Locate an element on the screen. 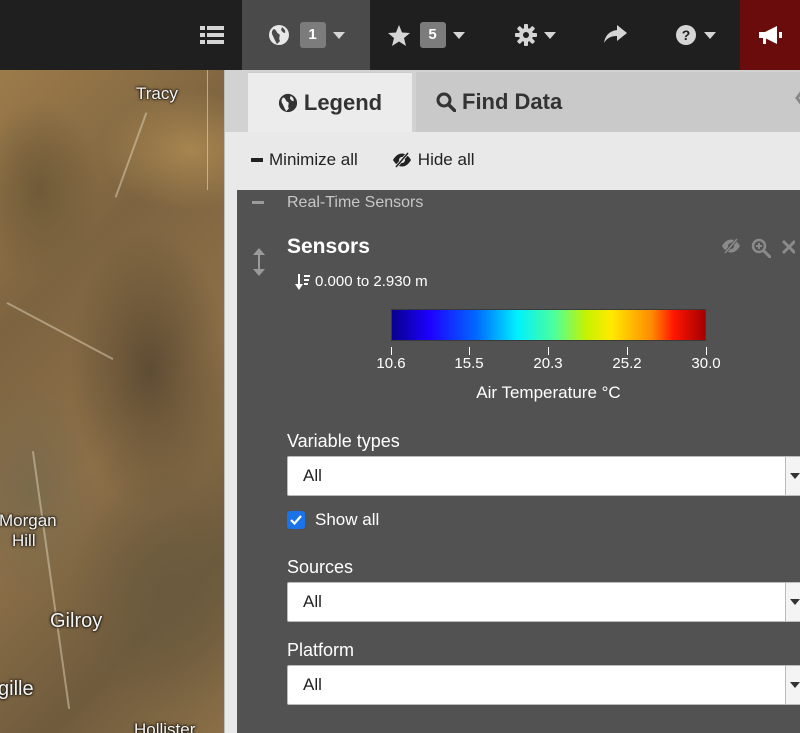  sort-depth-icon is located at coordinates (302, 281).